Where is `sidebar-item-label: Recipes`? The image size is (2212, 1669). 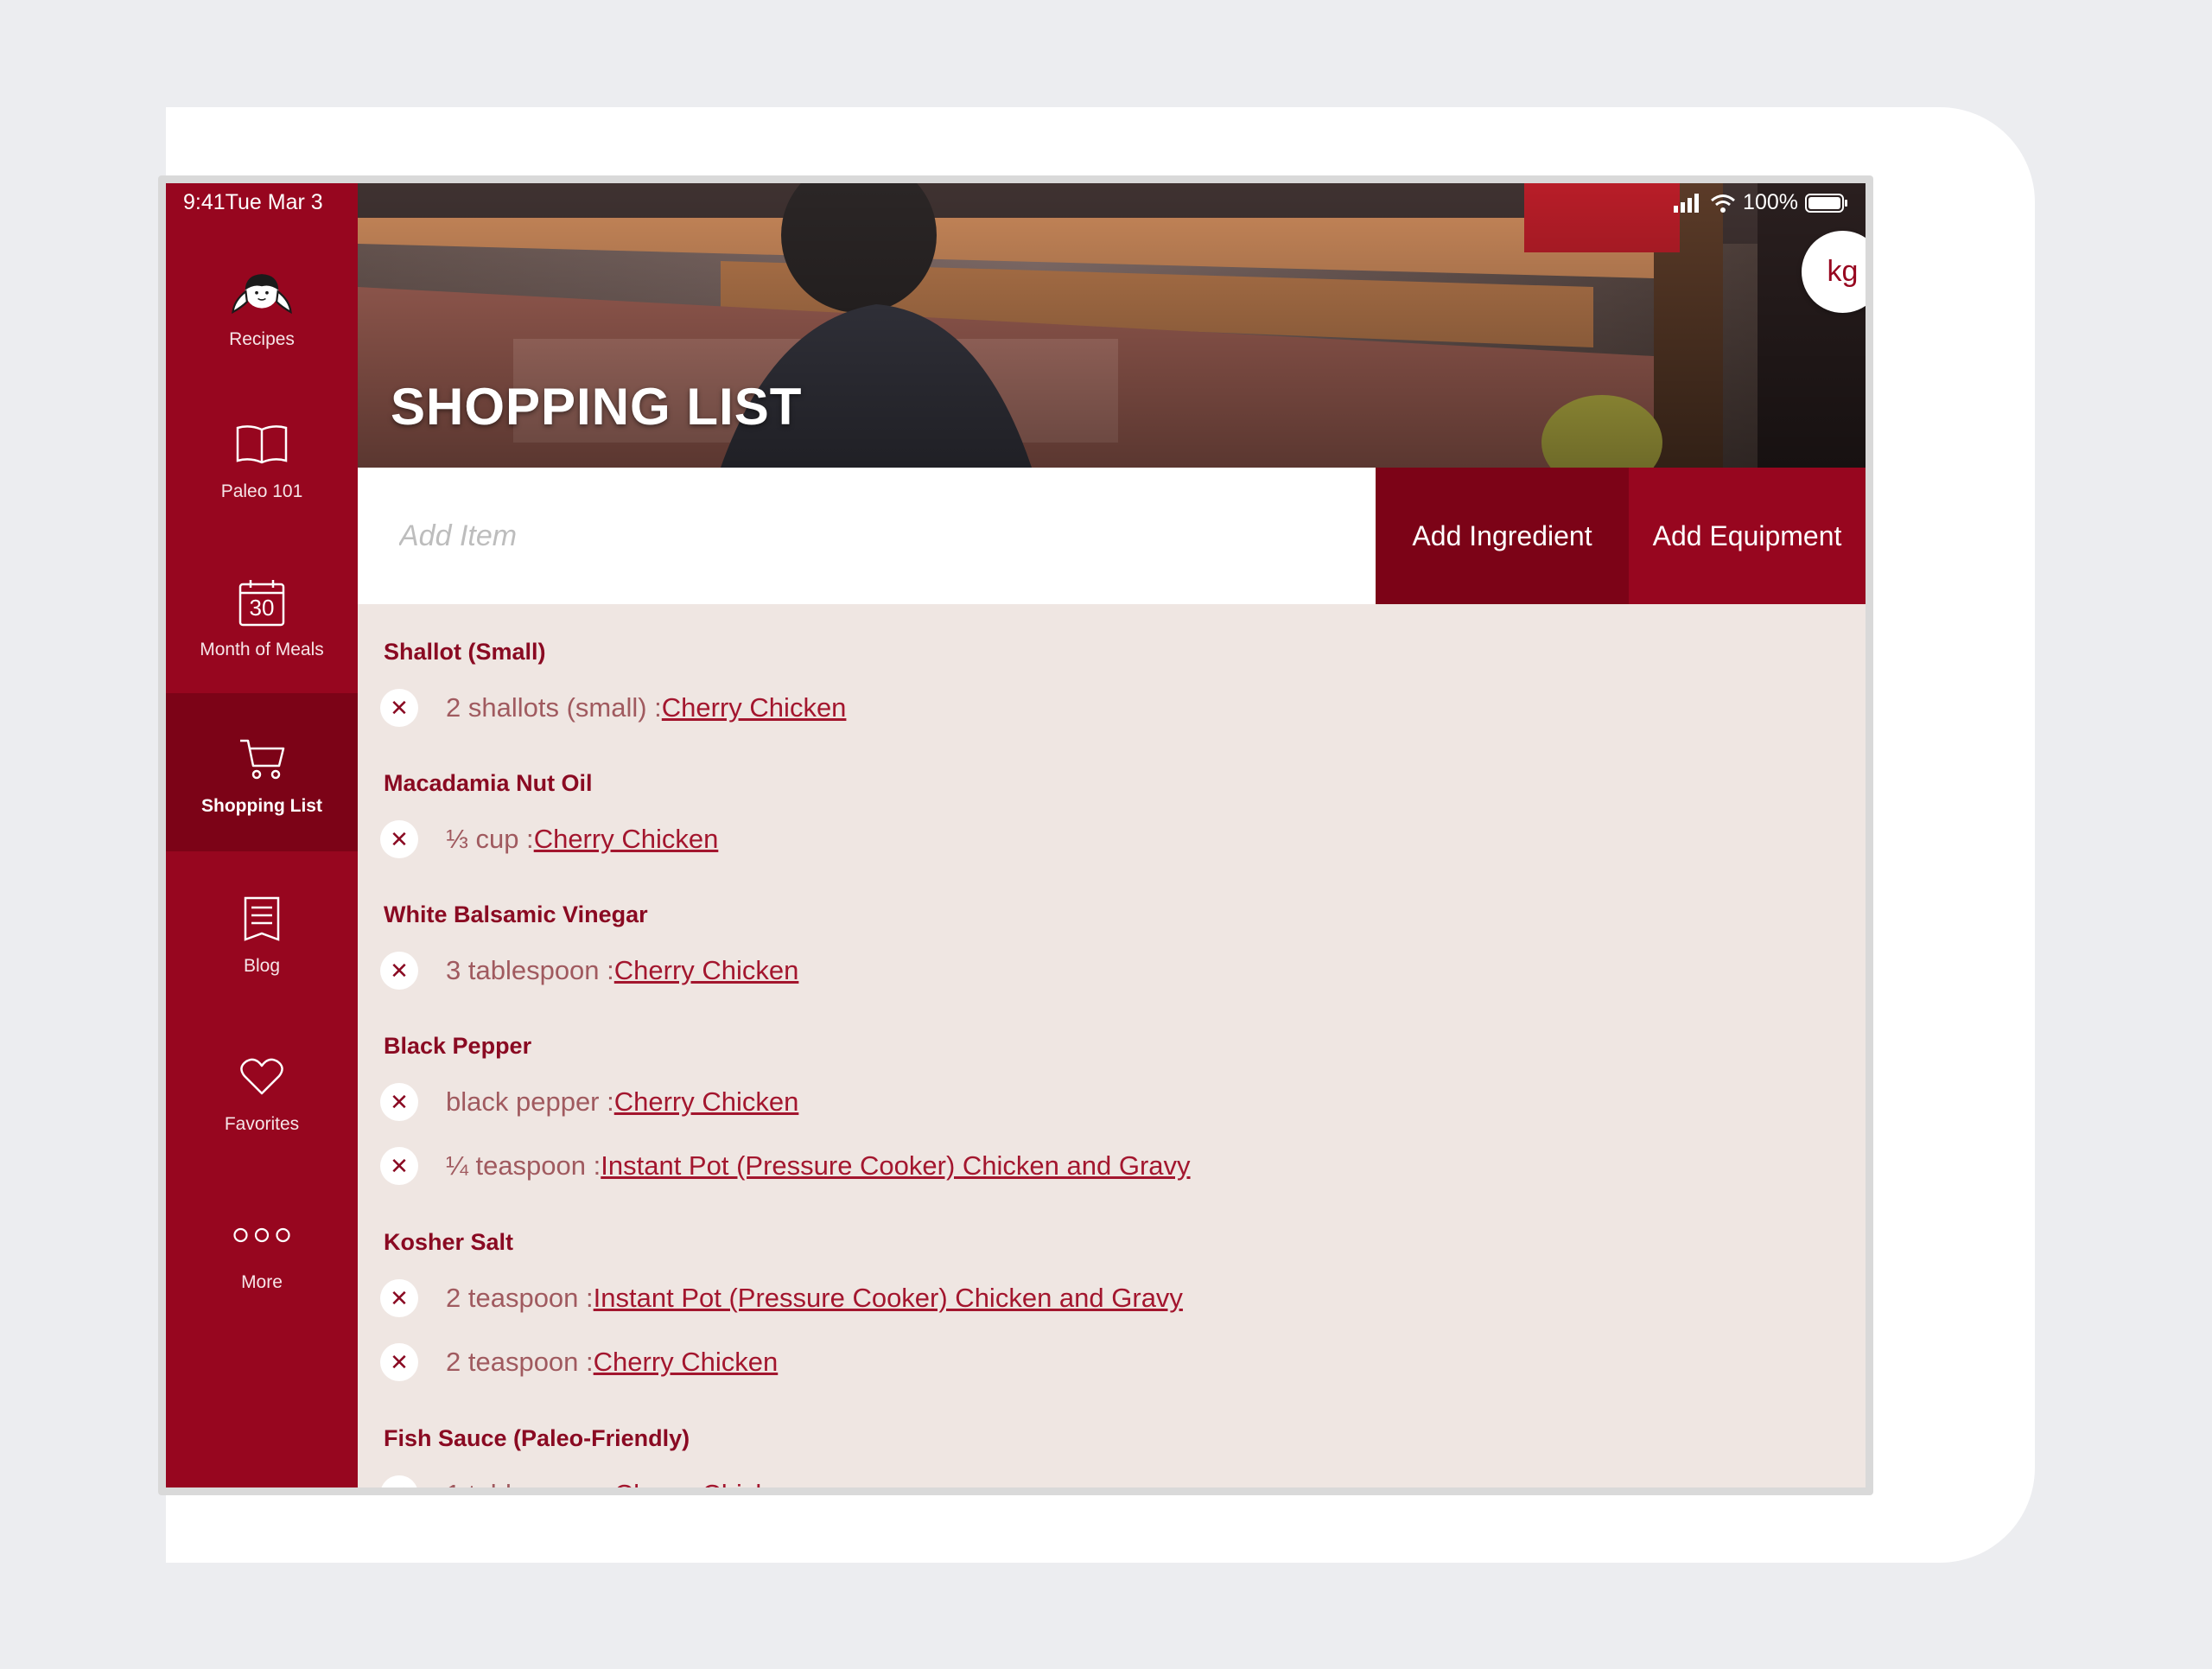
sidebar-item-label: Recipes is located at coordinates (262, 338).